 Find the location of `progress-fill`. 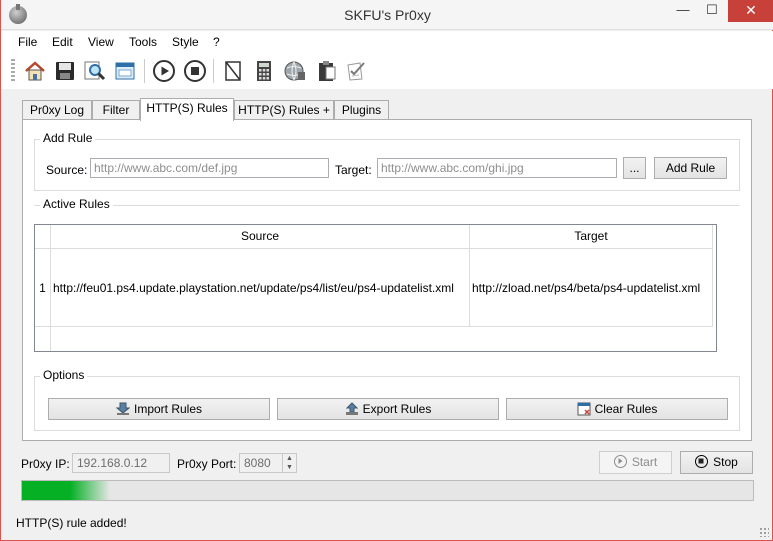

progress-fill is located at coordinates (66, 490).